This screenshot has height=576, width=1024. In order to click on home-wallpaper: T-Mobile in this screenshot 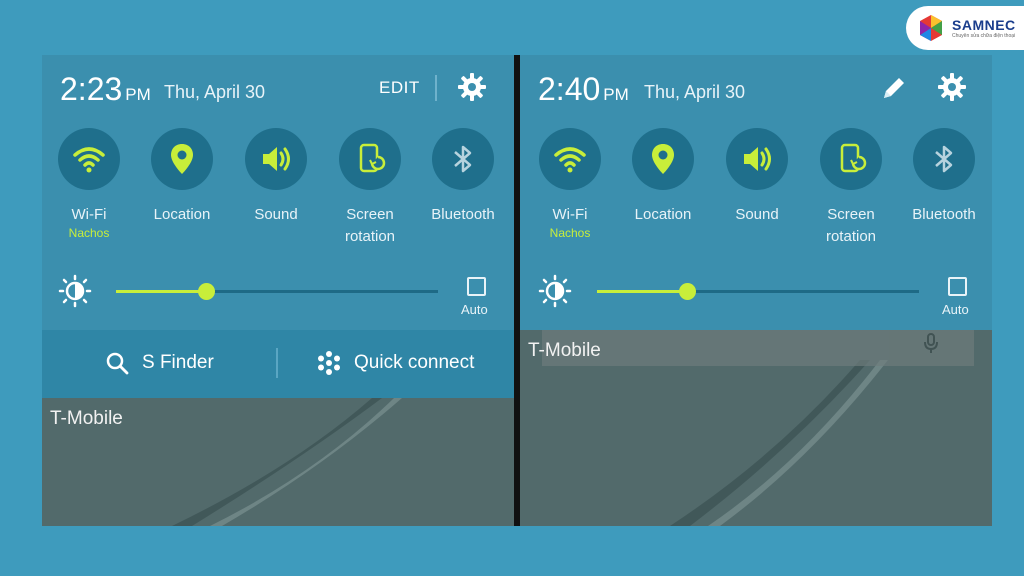, I will do `click(278, 462)`.